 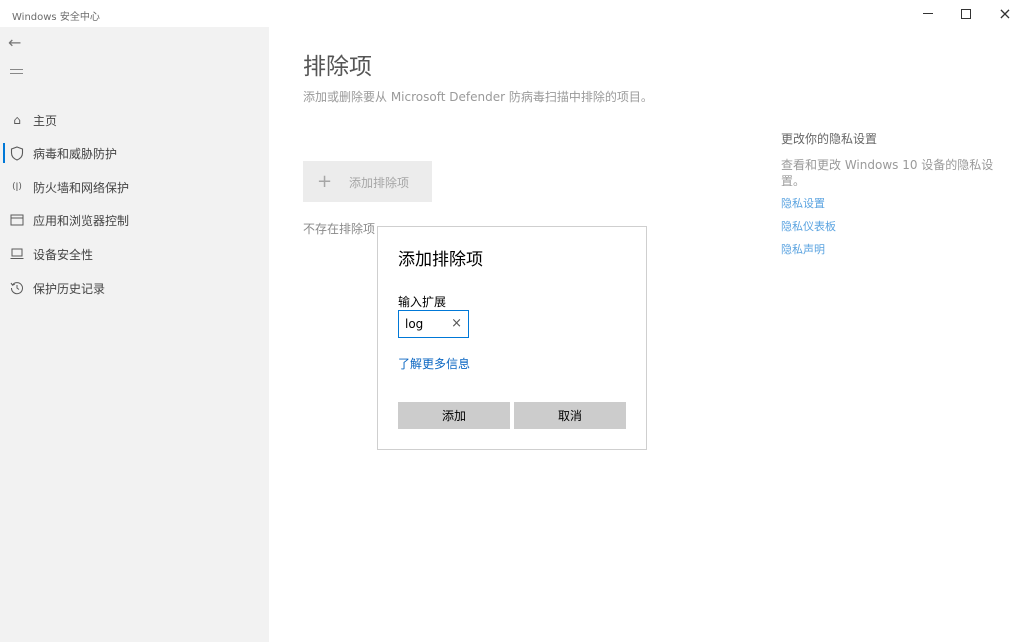 I want to click on privacy-description: 查看和更改 Windows 10 设备的隐私设置。, so click(x=887, y=173).